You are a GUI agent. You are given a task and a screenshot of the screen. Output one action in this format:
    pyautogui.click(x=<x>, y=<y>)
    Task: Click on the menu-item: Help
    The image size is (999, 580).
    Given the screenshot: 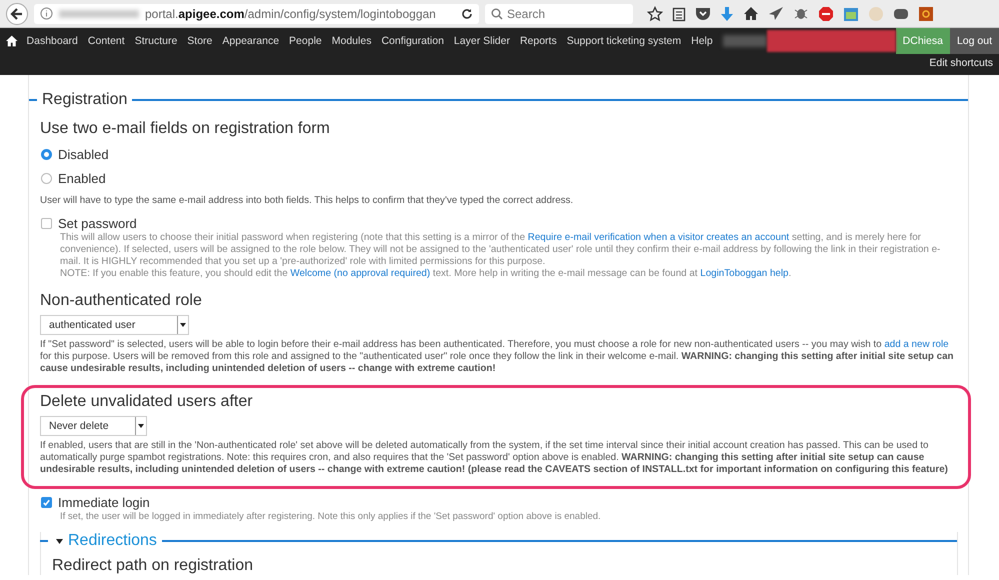 What is the action you would take?
    pyautogui.click(x=702, y=41)
    